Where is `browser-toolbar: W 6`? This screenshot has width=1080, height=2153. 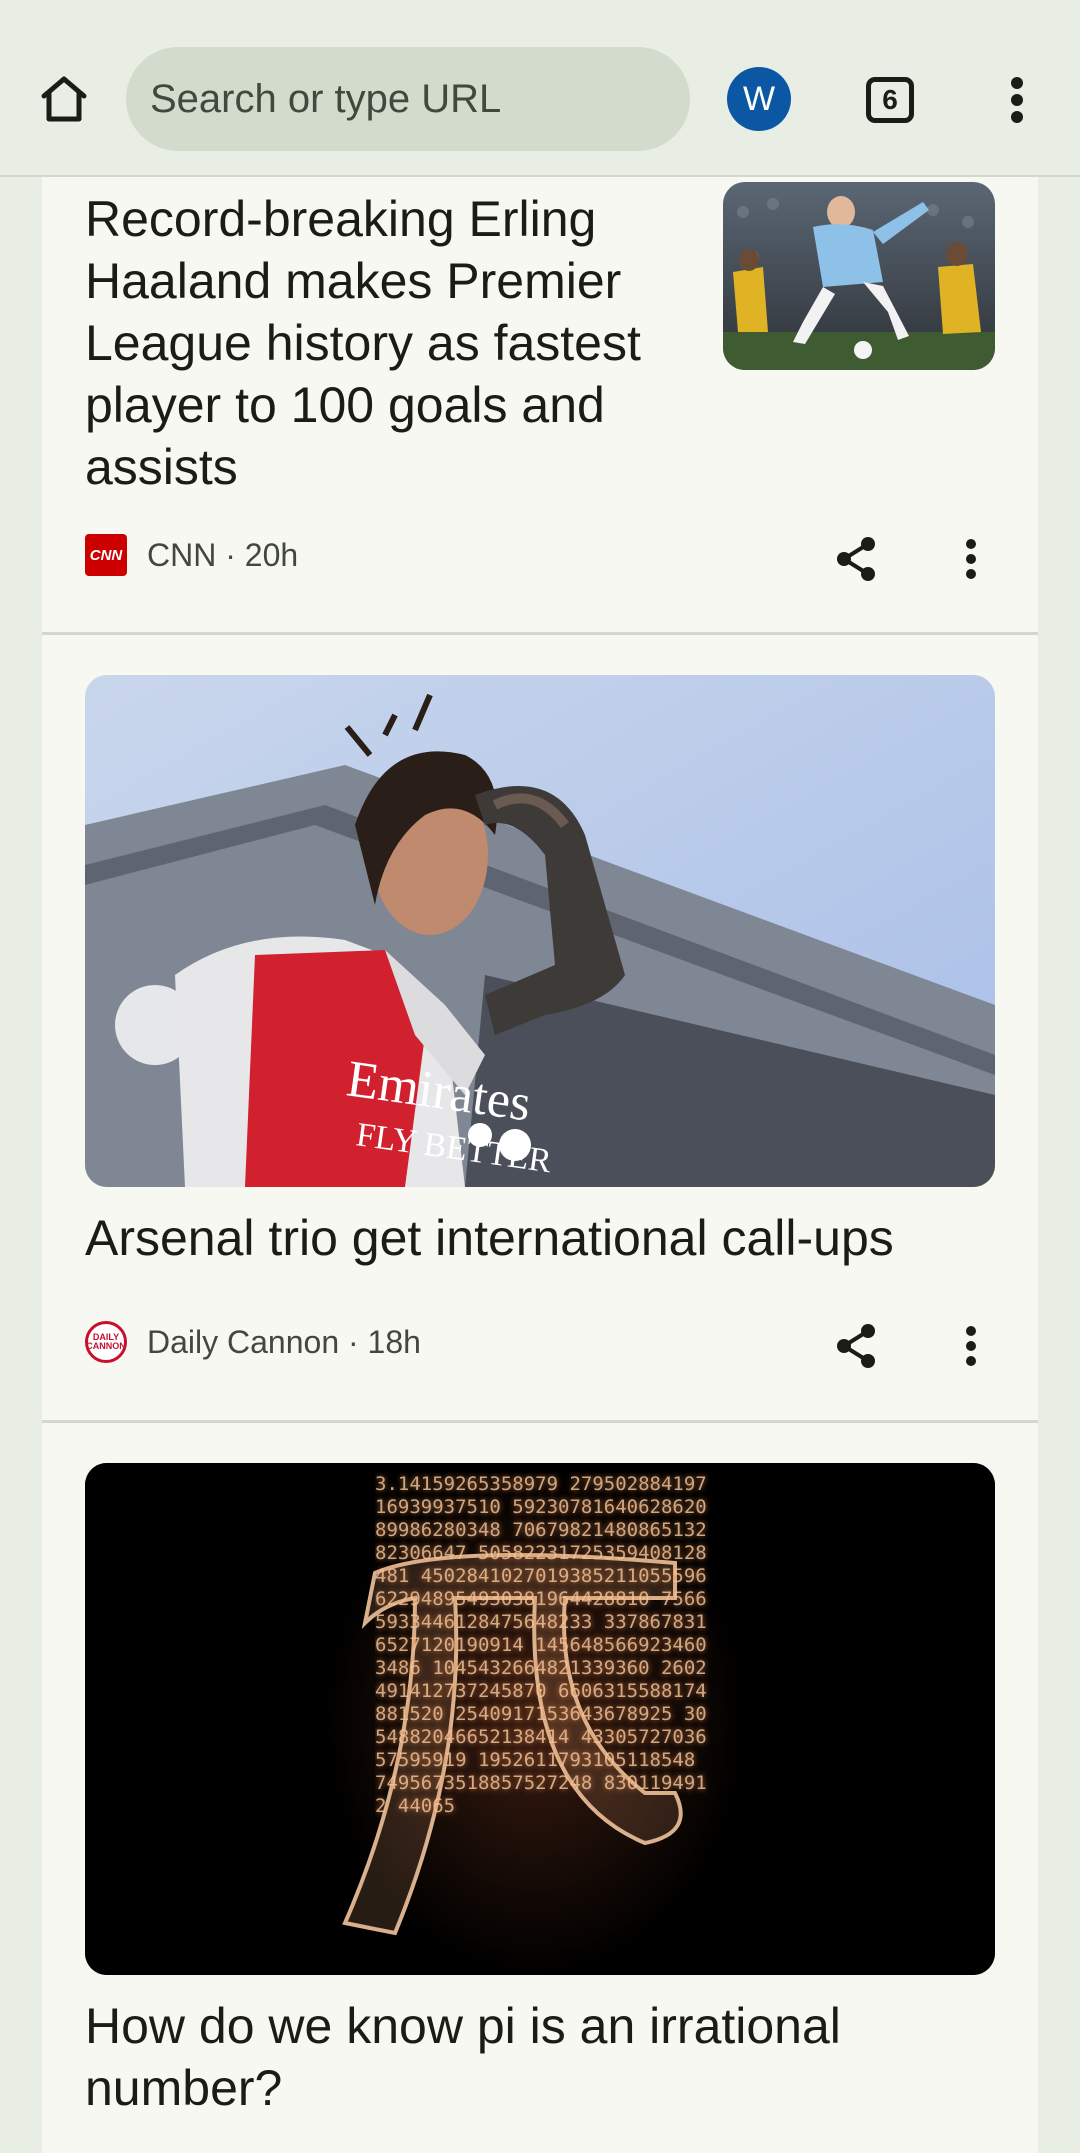
browser-toolbar: W 6 is located at coordinates (540, 88).